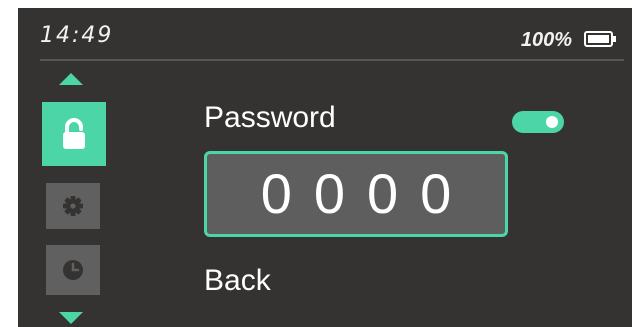  What do you see at coordinates (270, 117) in the screenshot?
I see `password-label: Password` at bounding box center [270, 117].